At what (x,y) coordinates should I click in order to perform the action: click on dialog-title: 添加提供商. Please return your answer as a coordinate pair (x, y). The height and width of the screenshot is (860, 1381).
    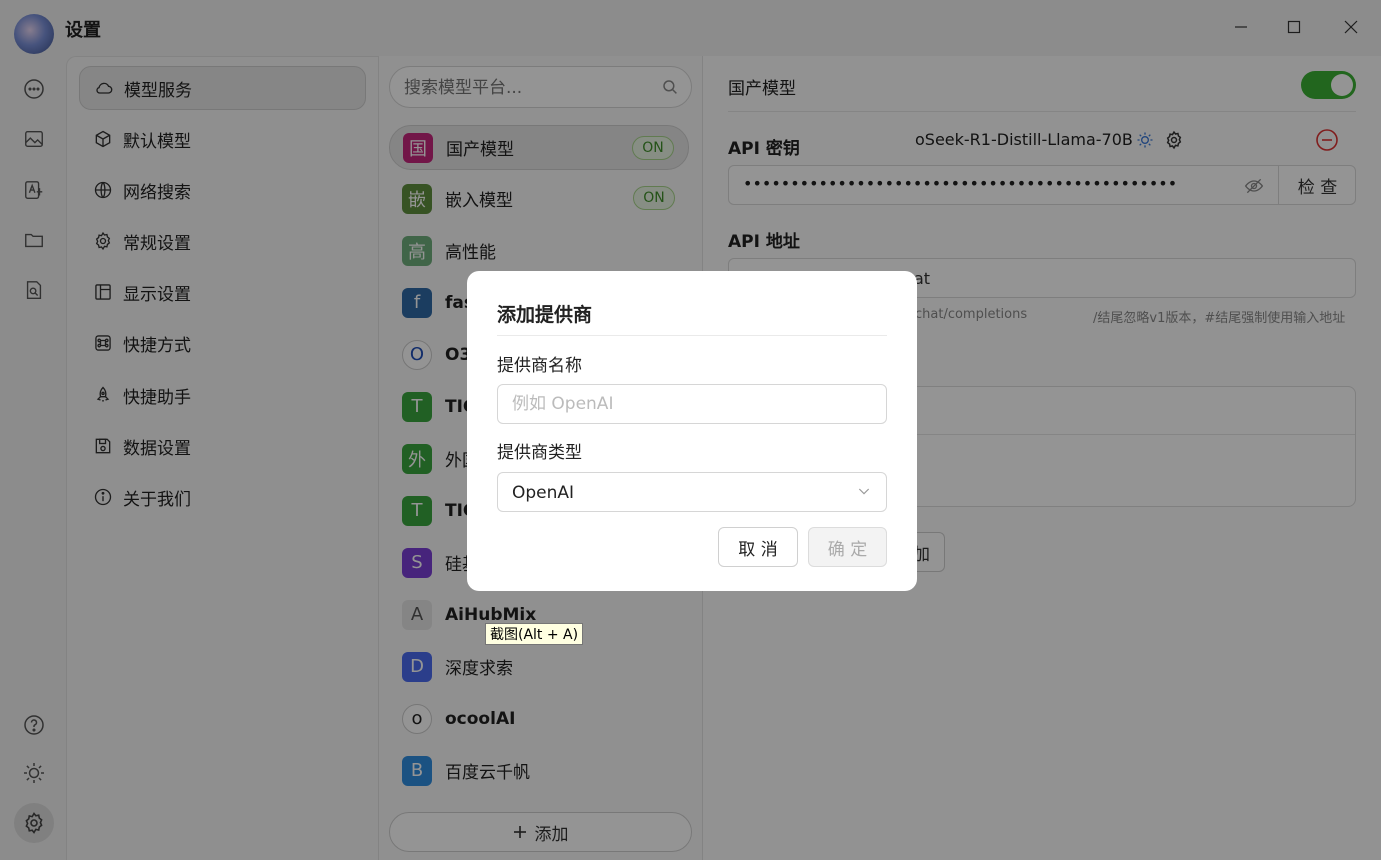
    Looking at the image, I should click on (545, 315).